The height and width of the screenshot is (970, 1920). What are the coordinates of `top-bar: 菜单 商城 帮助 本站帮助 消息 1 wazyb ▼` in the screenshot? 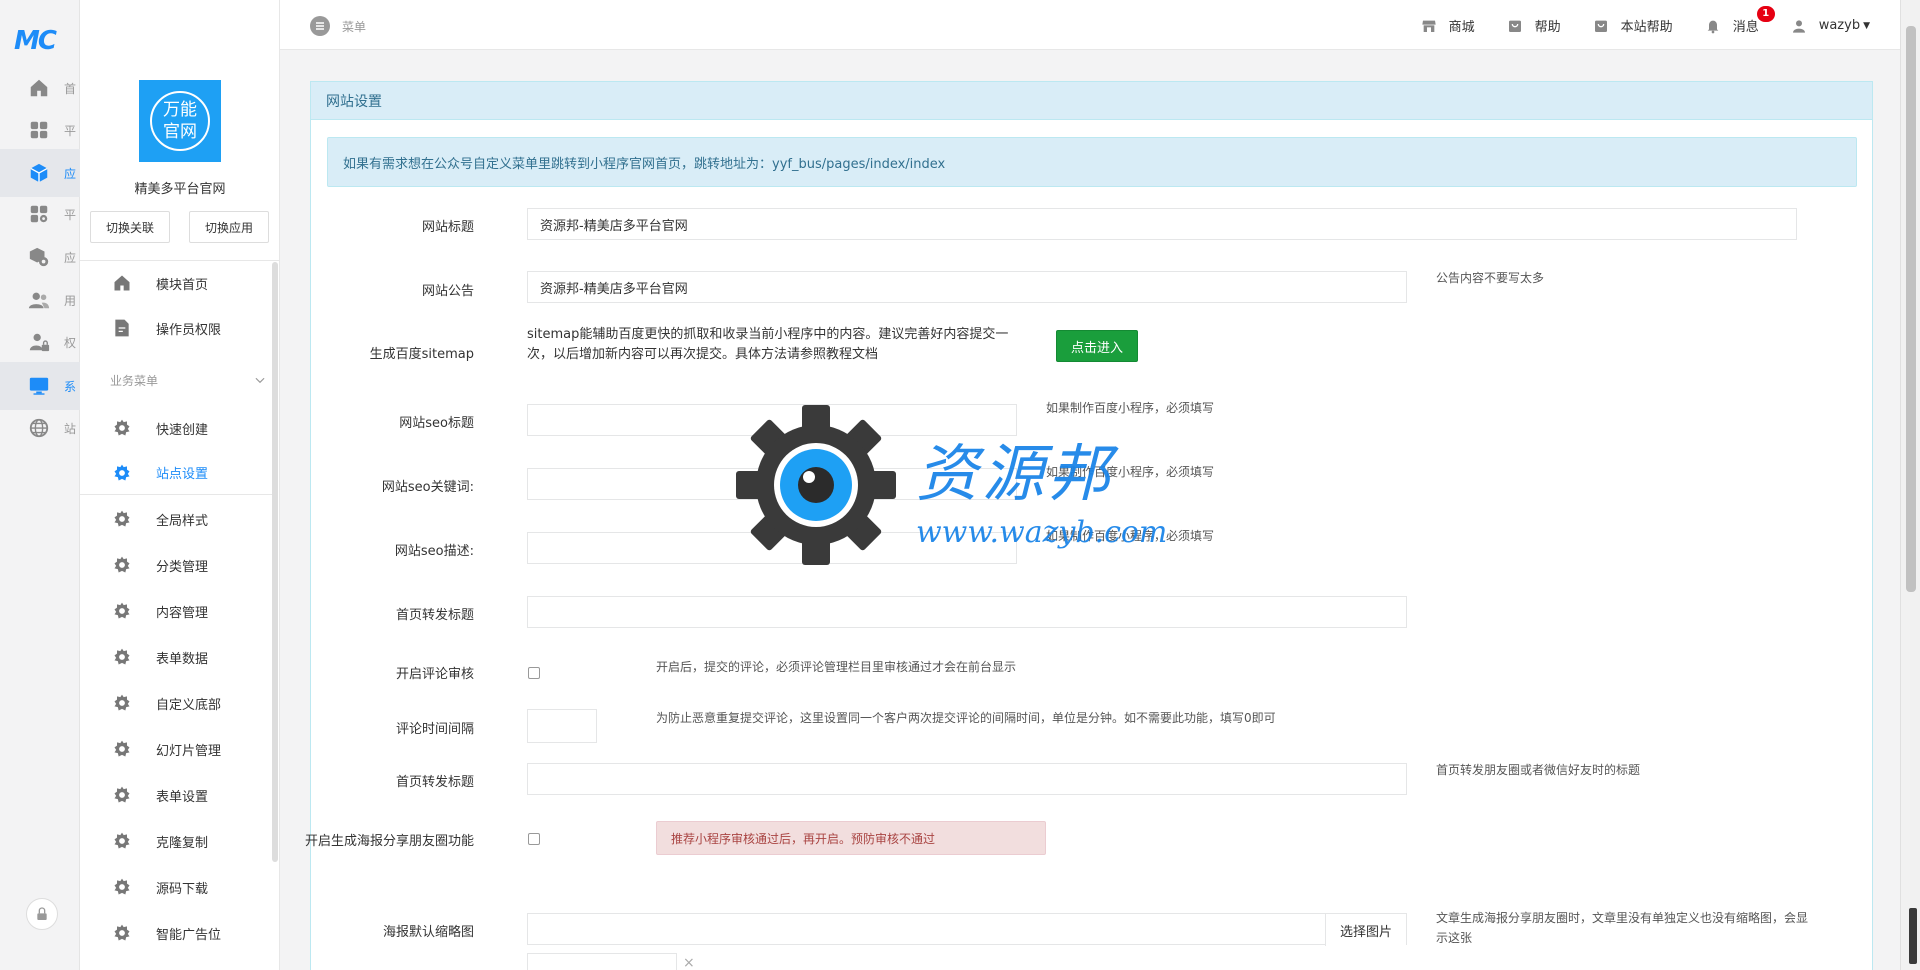 It's located at (1090, 25).